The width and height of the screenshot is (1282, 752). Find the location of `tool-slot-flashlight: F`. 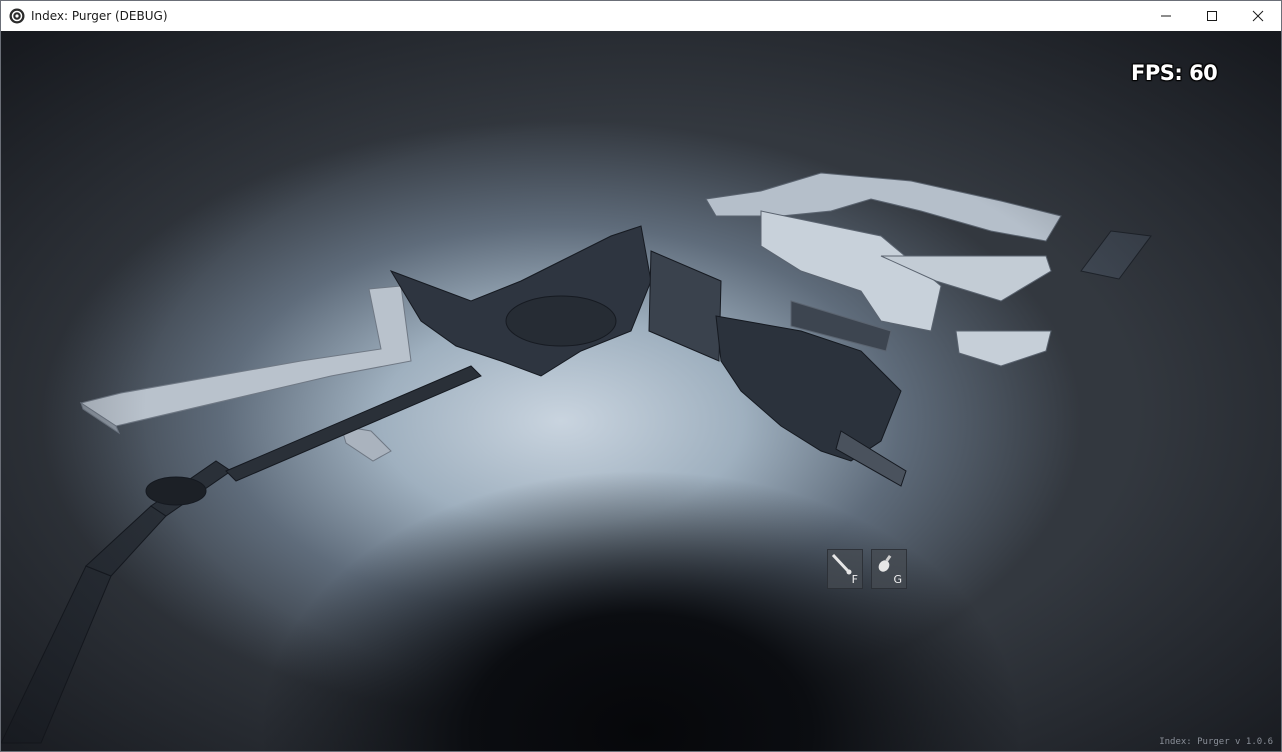

tool-slot-flashlight: F is located at coordinates (845, 569).